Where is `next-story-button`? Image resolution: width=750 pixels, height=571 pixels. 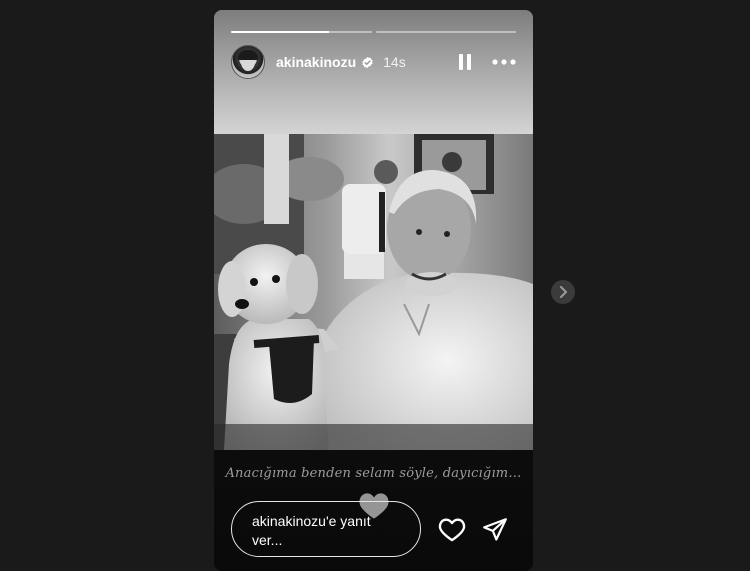 next-story-button is located at coordinates (563, 292).